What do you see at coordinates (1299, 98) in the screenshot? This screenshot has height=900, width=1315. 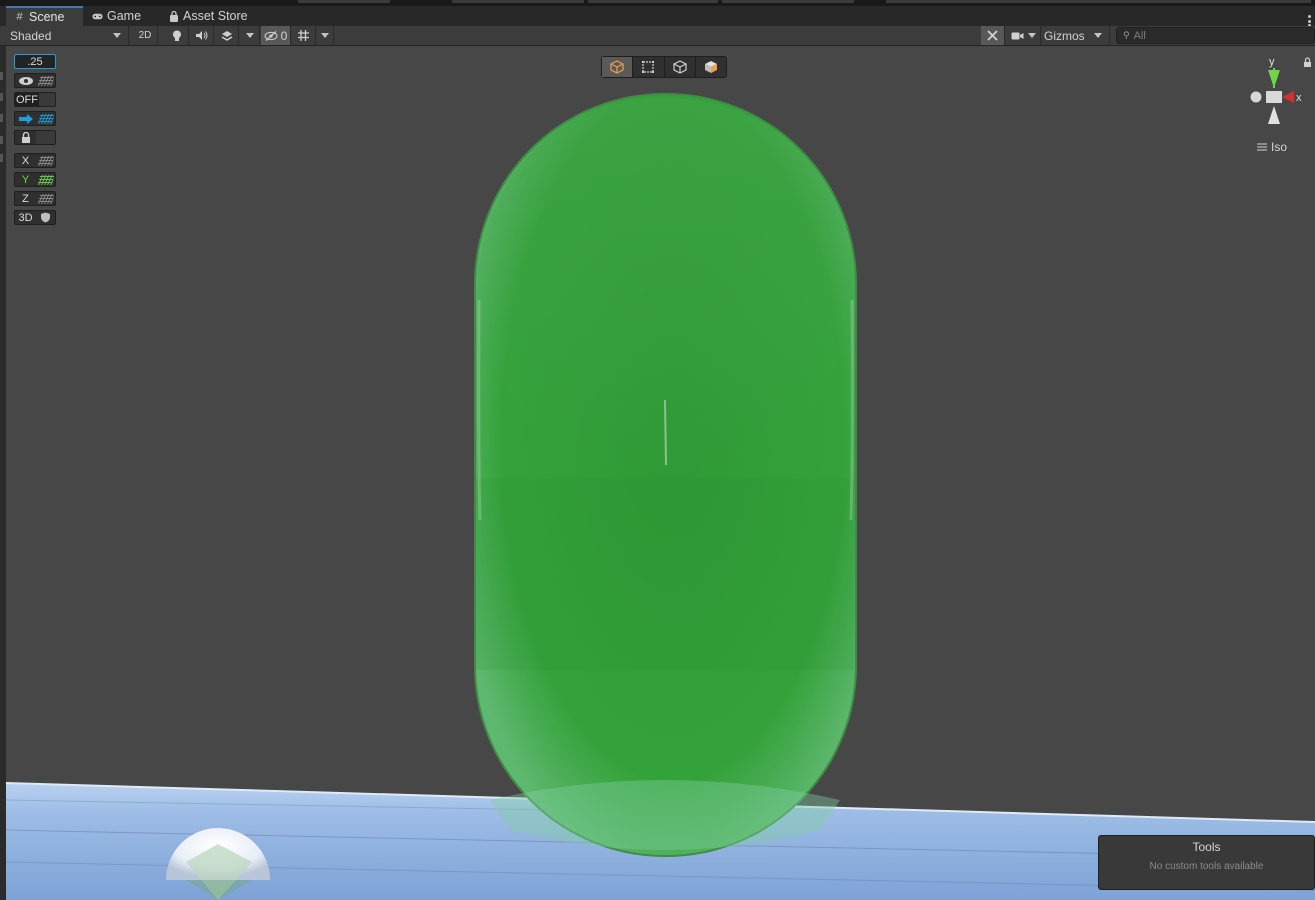 I see `gizmo-x-label: x` at bounding box center [1299, 98].